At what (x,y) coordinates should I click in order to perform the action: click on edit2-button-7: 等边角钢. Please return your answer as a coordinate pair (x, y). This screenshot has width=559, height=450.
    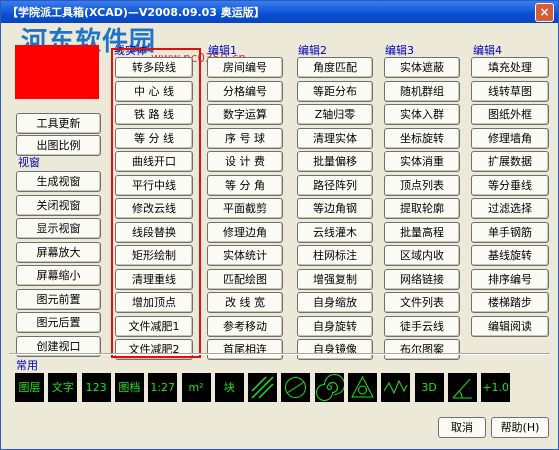
    Looking at the image, I should click on (335, 208).